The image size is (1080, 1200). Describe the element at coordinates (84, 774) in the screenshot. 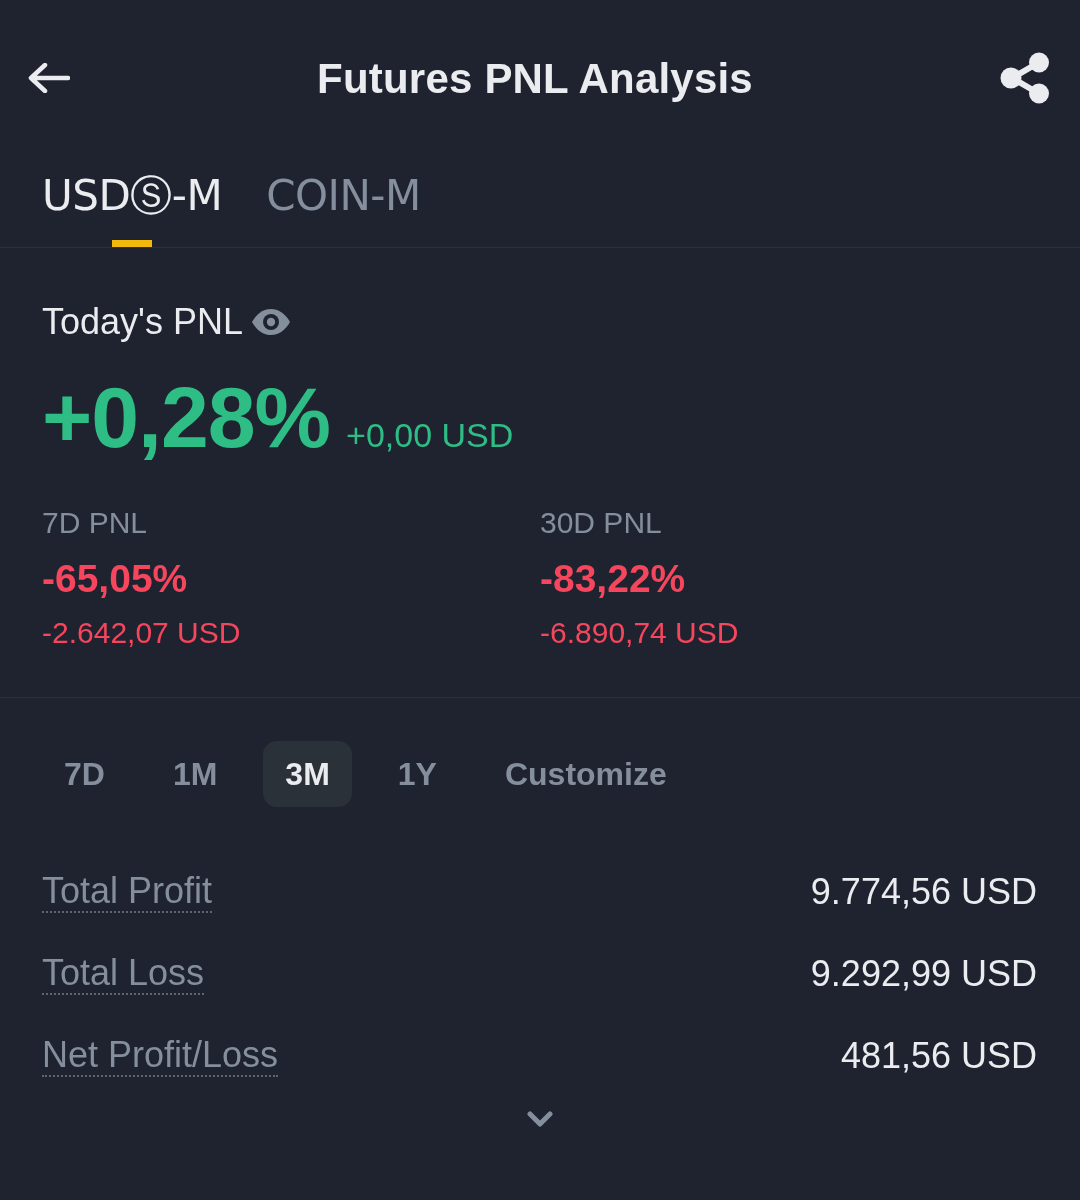

I see `period-tab: 7D` at that location.